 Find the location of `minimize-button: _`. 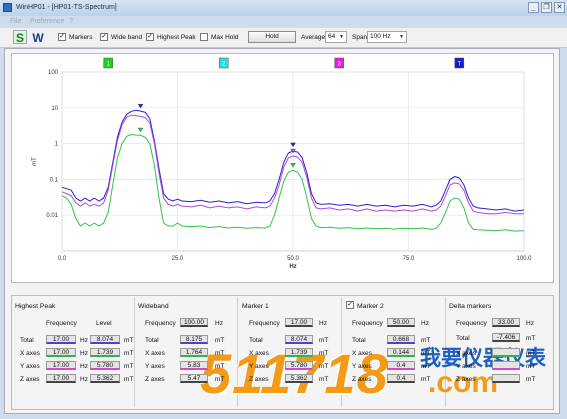

minimize-button: _ is located at coordinates (533, 7).